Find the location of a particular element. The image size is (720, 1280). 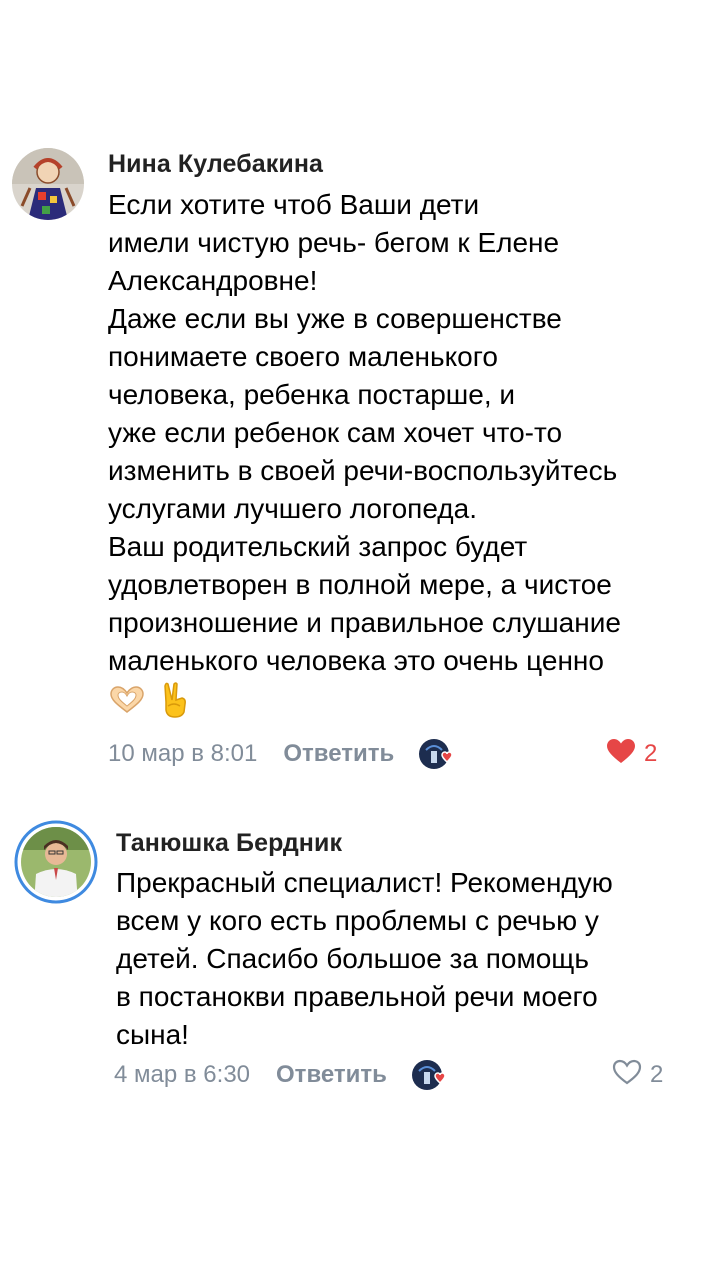

text-line: изменить в своей речи-воспользуйтесь is located at coordinates (363, 470).